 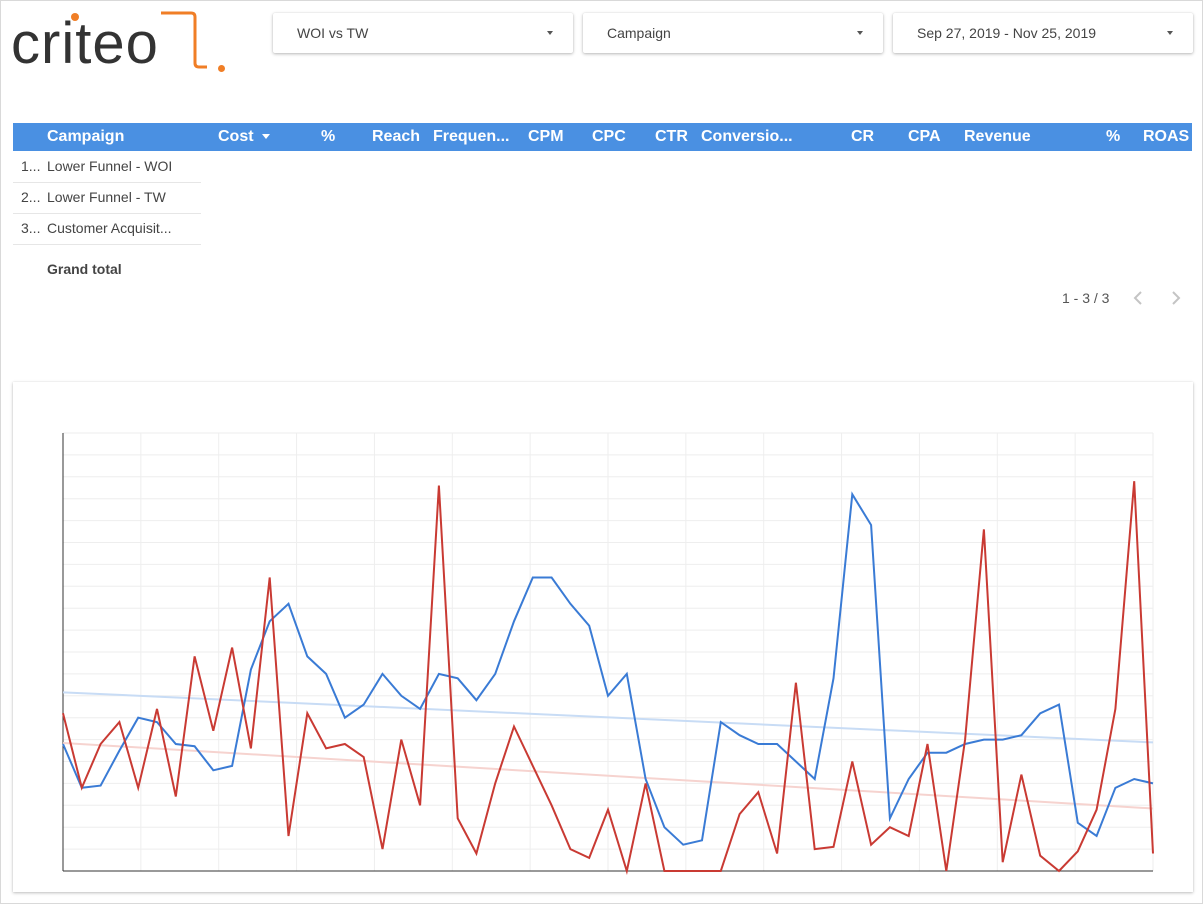 I want to click on chevron-left-icon, so click(x=1138, y=298).